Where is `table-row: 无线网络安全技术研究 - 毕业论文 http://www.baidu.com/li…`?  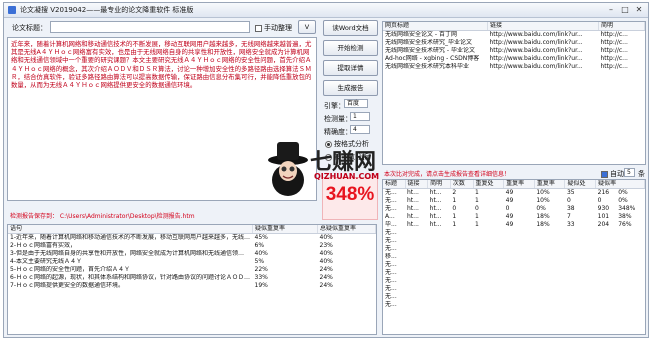 table-row: 无线网络安全技术研究 - 毕业论文 http://www.baidu.com/li… is located at coordinates (514, 51).